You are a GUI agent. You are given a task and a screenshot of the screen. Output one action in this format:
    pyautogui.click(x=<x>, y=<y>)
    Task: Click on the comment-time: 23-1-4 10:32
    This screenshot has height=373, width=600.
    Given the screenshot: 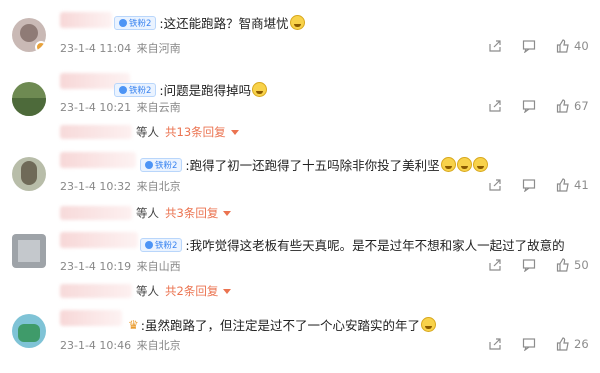 What is the action you would take?
    pyautogui.click(x=96, y=186)
    